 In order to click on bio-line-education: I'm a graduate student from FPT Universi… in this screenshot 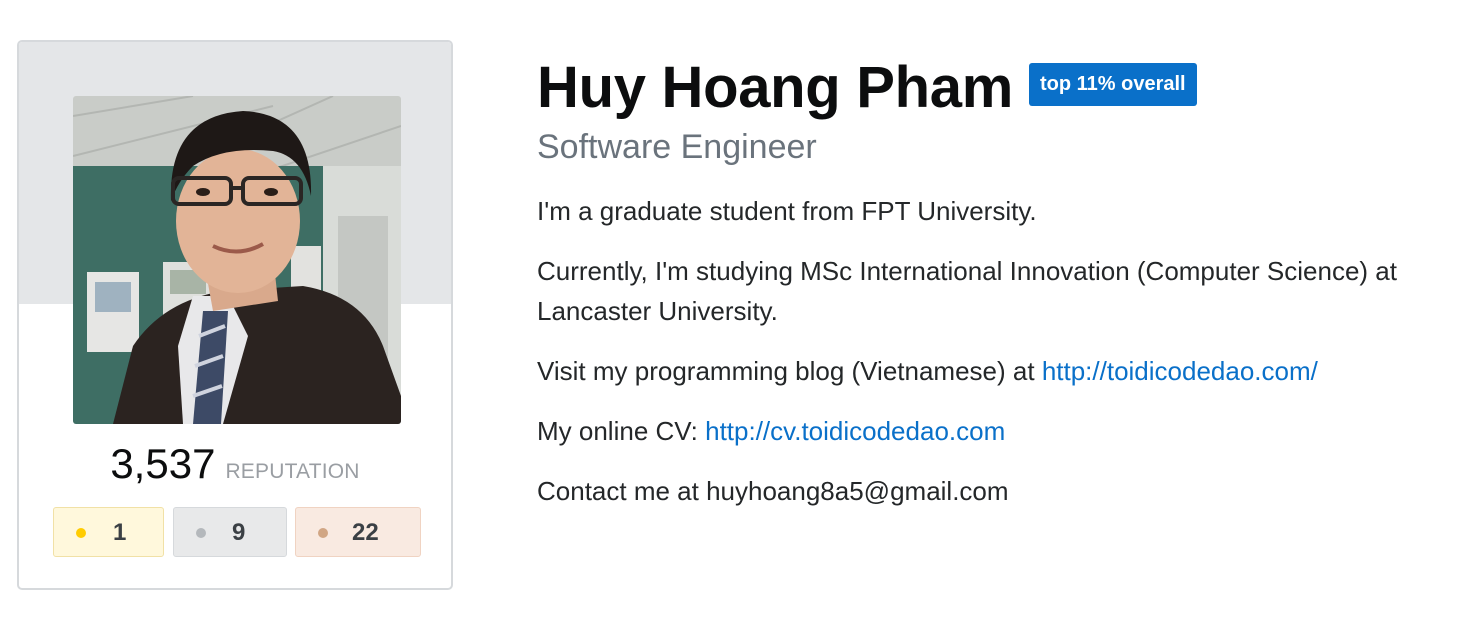, I will do `click(787, 211)`.